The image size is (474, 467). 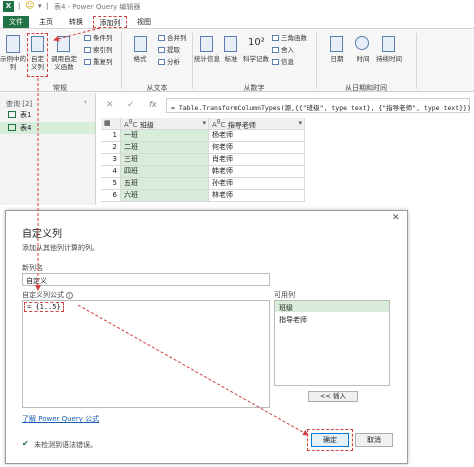 What do you see at coordinates (77, 34) in the screenshot?
I see `arrow-tab-to-custom-column` at bounding box center [77, 34].